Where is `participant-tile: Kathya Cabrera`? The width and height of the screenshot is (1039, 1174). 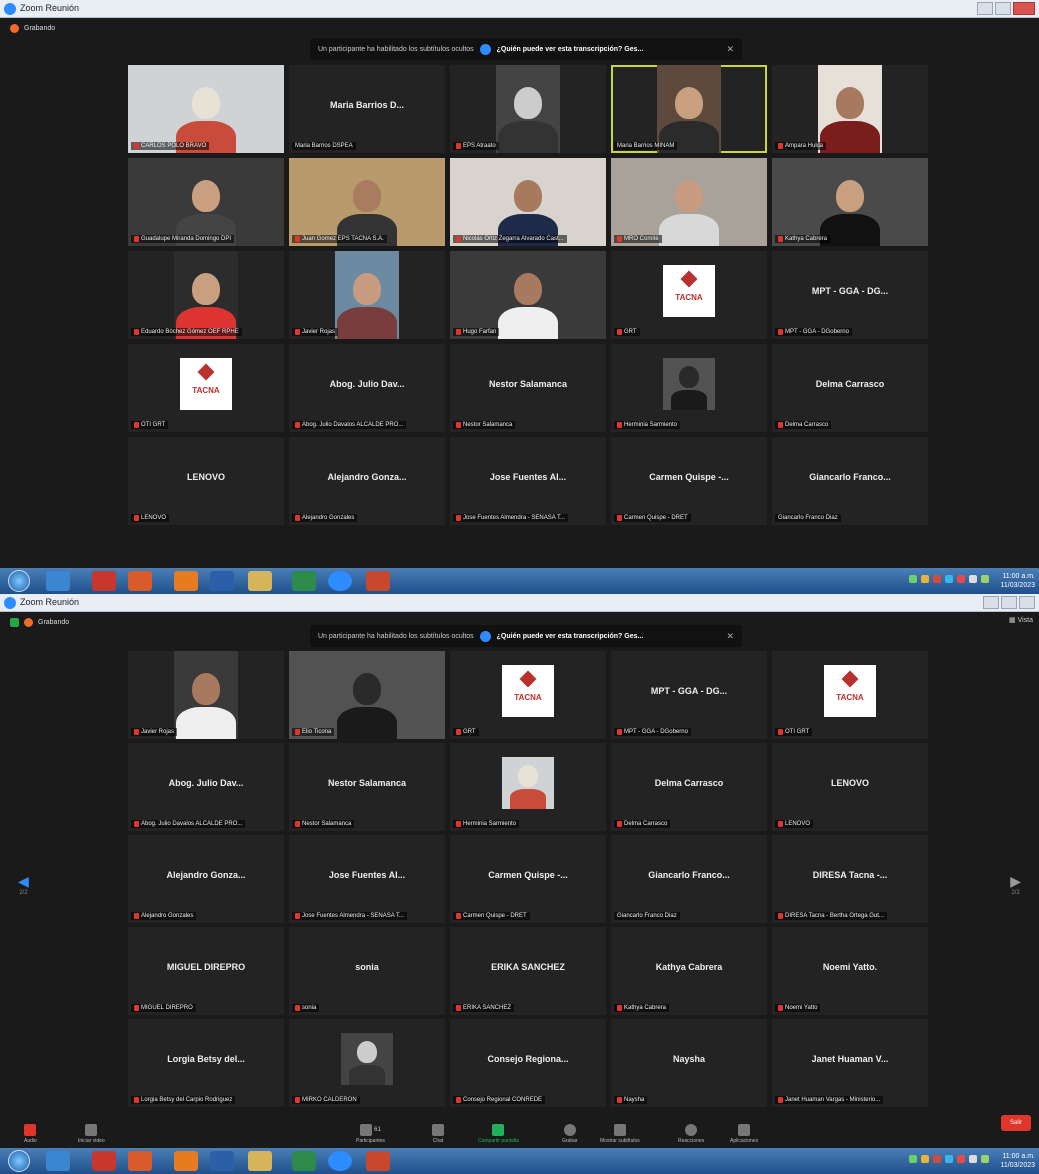 participant-tile: Kathya Cabrera is located at coordinates (850, 202).